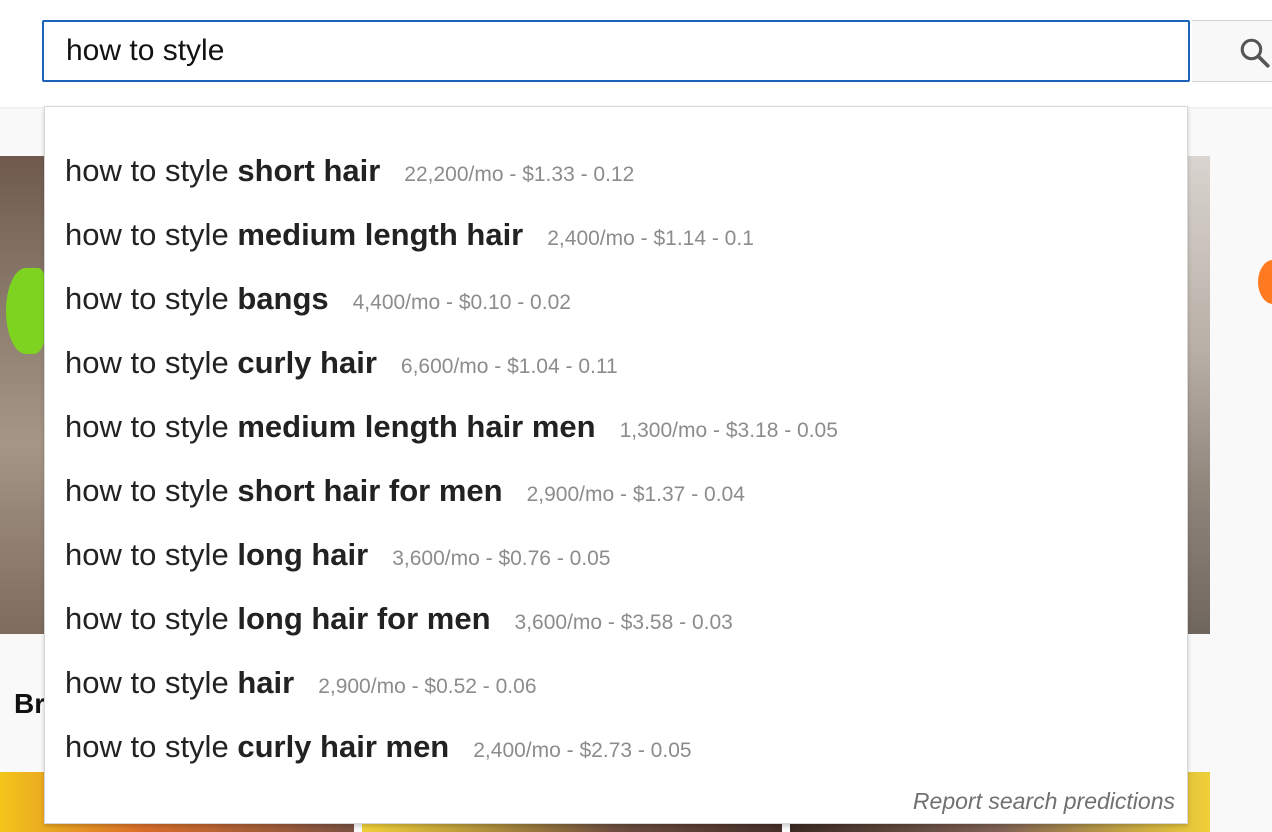 This screenshot has width=1272, height=832. What do you see at coordinates (364, 618) in the screenshot?
I see `suggestion-completion: long hair for men` at bounding box center [364, 618].